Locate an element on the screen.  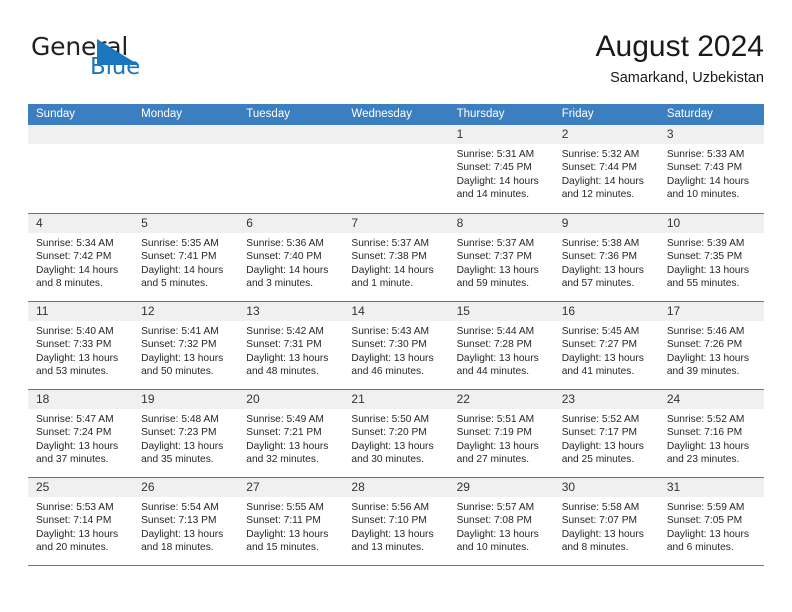
day-number-band: 2 is located at coordinates (606, 134).